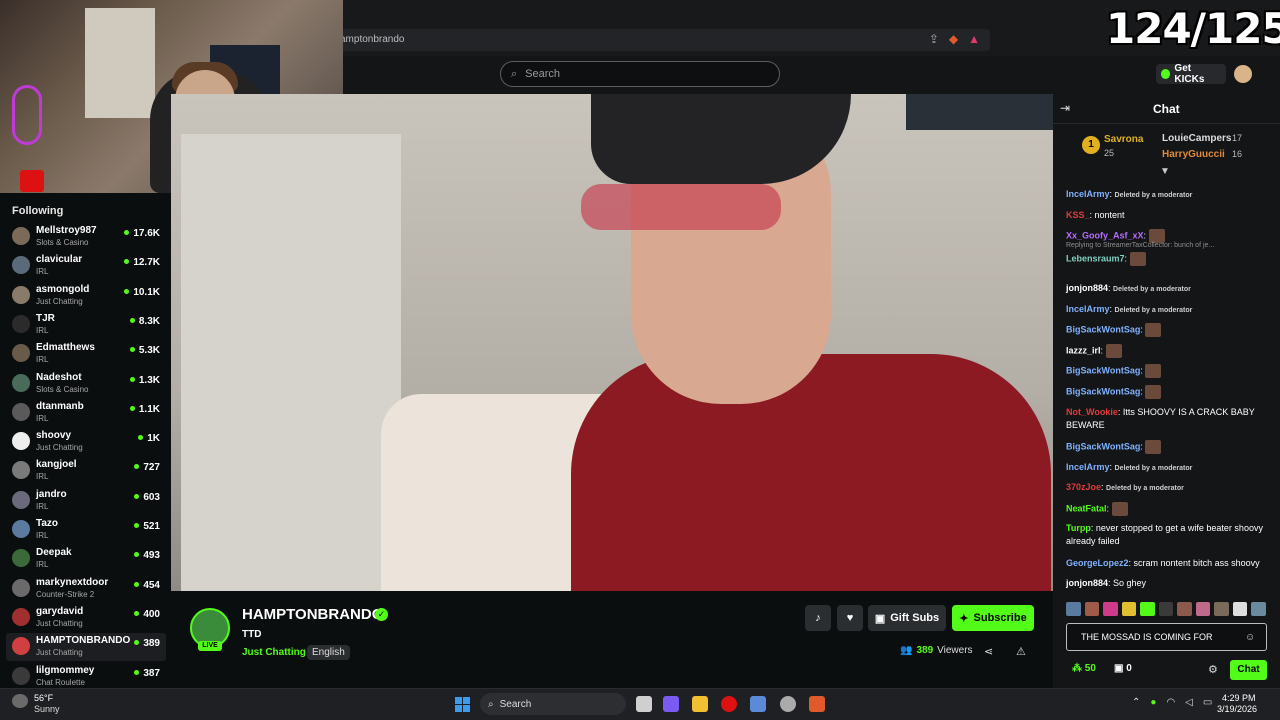 Image resolution: width=1280 pixels, height=720 pixels. Describe the element at coordinates (1243, 74) in the screenshot. I see `profile-avatar` at that location.